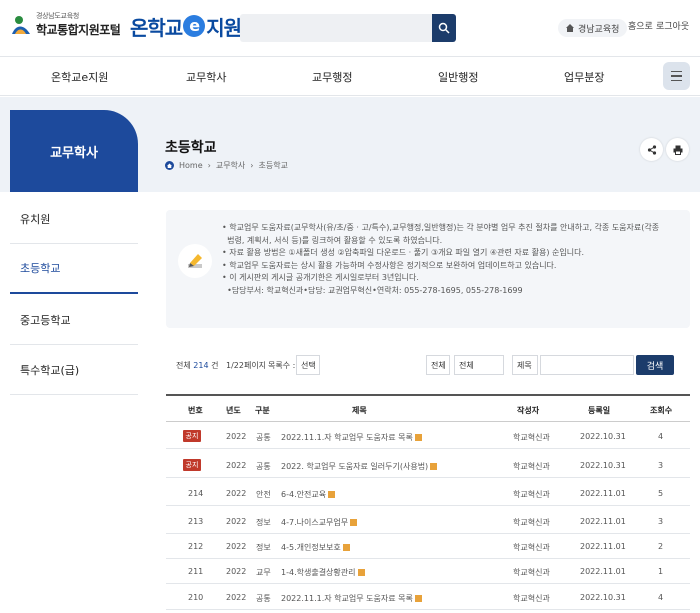  What do you see at coordinates (458, 77) in the screenshot?
I see `nav-item-general: 일반행정` at bounding box center [458, 77].